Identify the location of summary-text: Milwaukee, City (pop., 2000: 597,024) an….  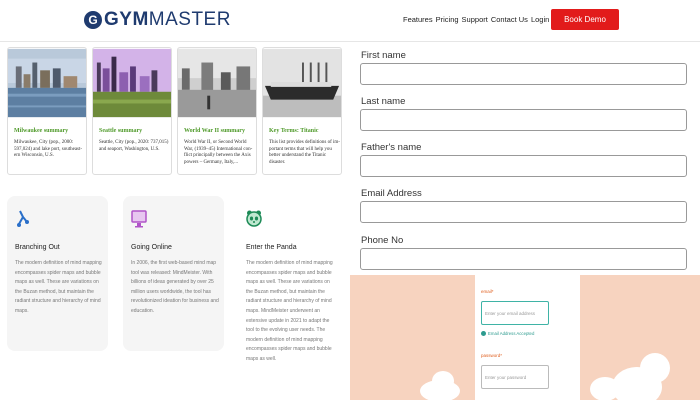
(48, 149).